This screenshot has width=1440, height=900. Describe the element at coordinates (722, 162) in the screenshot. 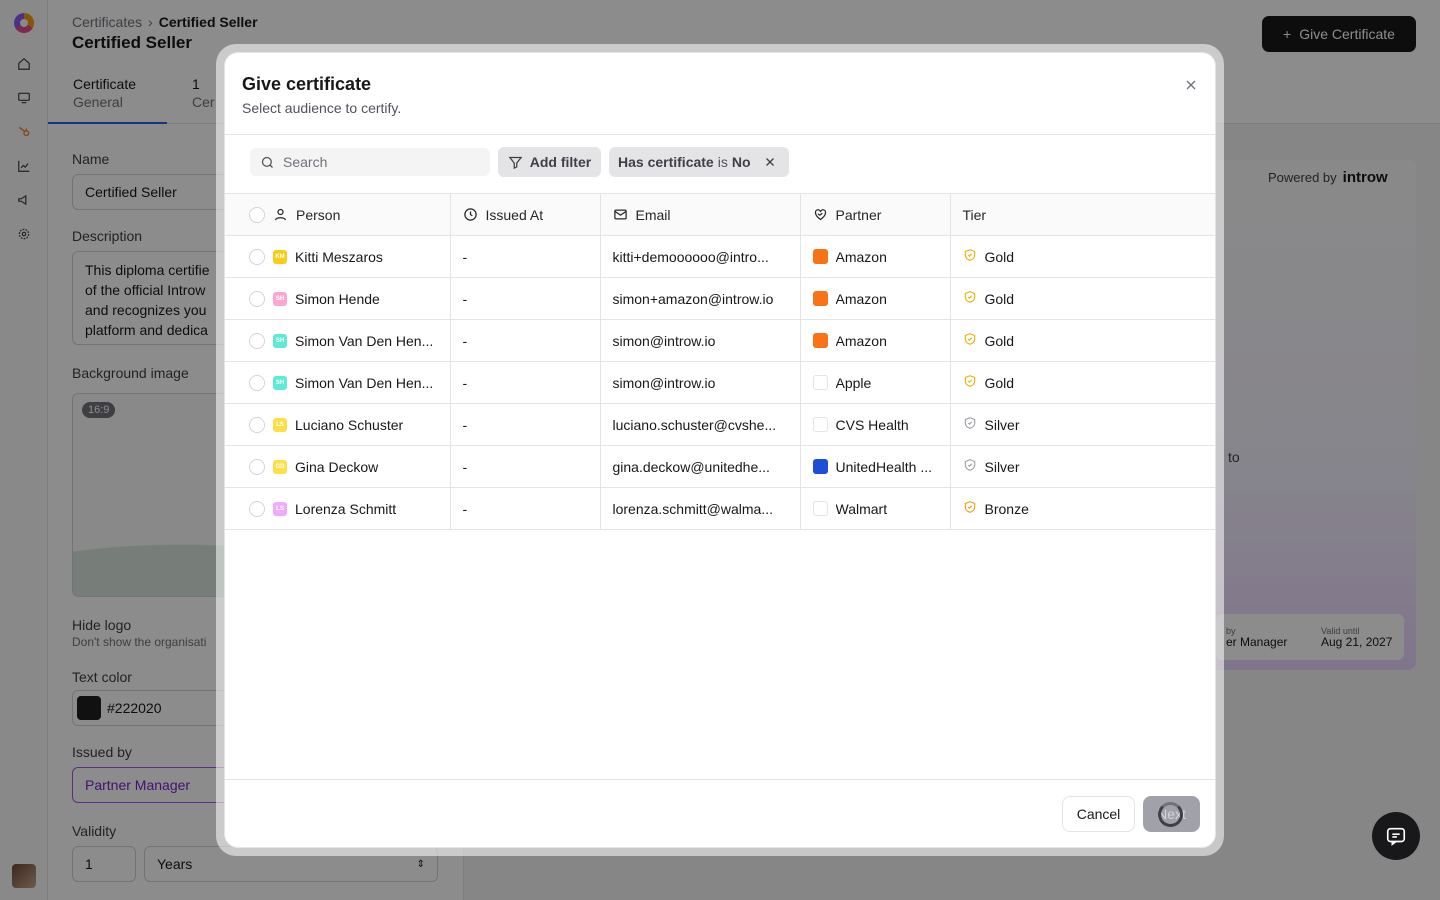

I see `filter-operator: is` at that location.